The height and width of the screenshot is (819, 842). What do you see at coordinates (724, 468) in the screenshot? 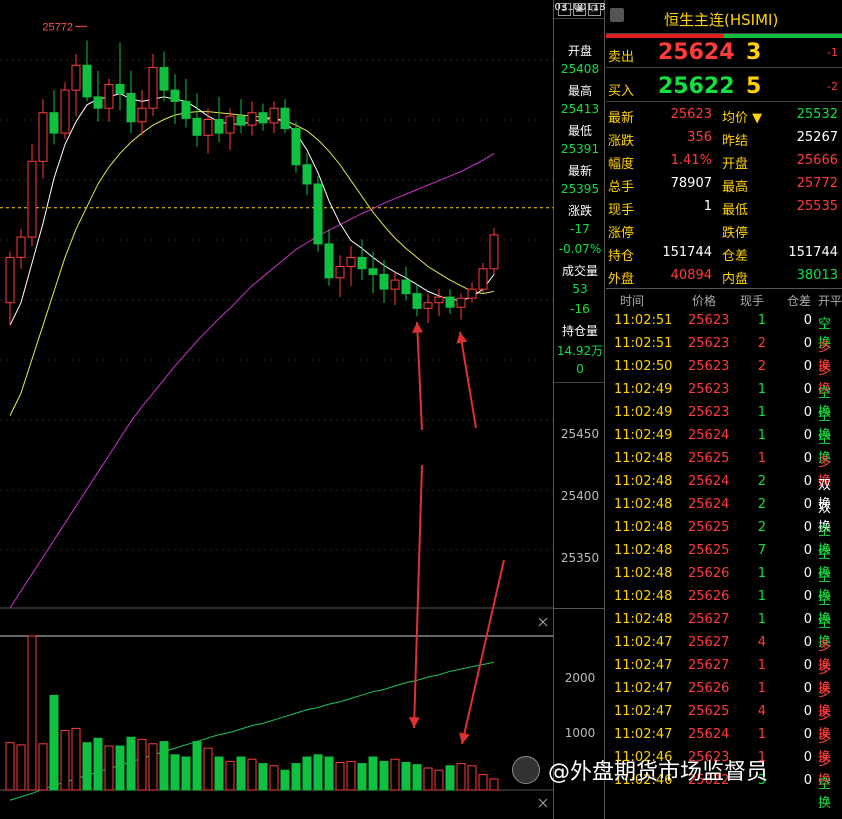
I see `tick-row: 11:02:48 25625 1 0 多换` at bounding box center [724, 468].